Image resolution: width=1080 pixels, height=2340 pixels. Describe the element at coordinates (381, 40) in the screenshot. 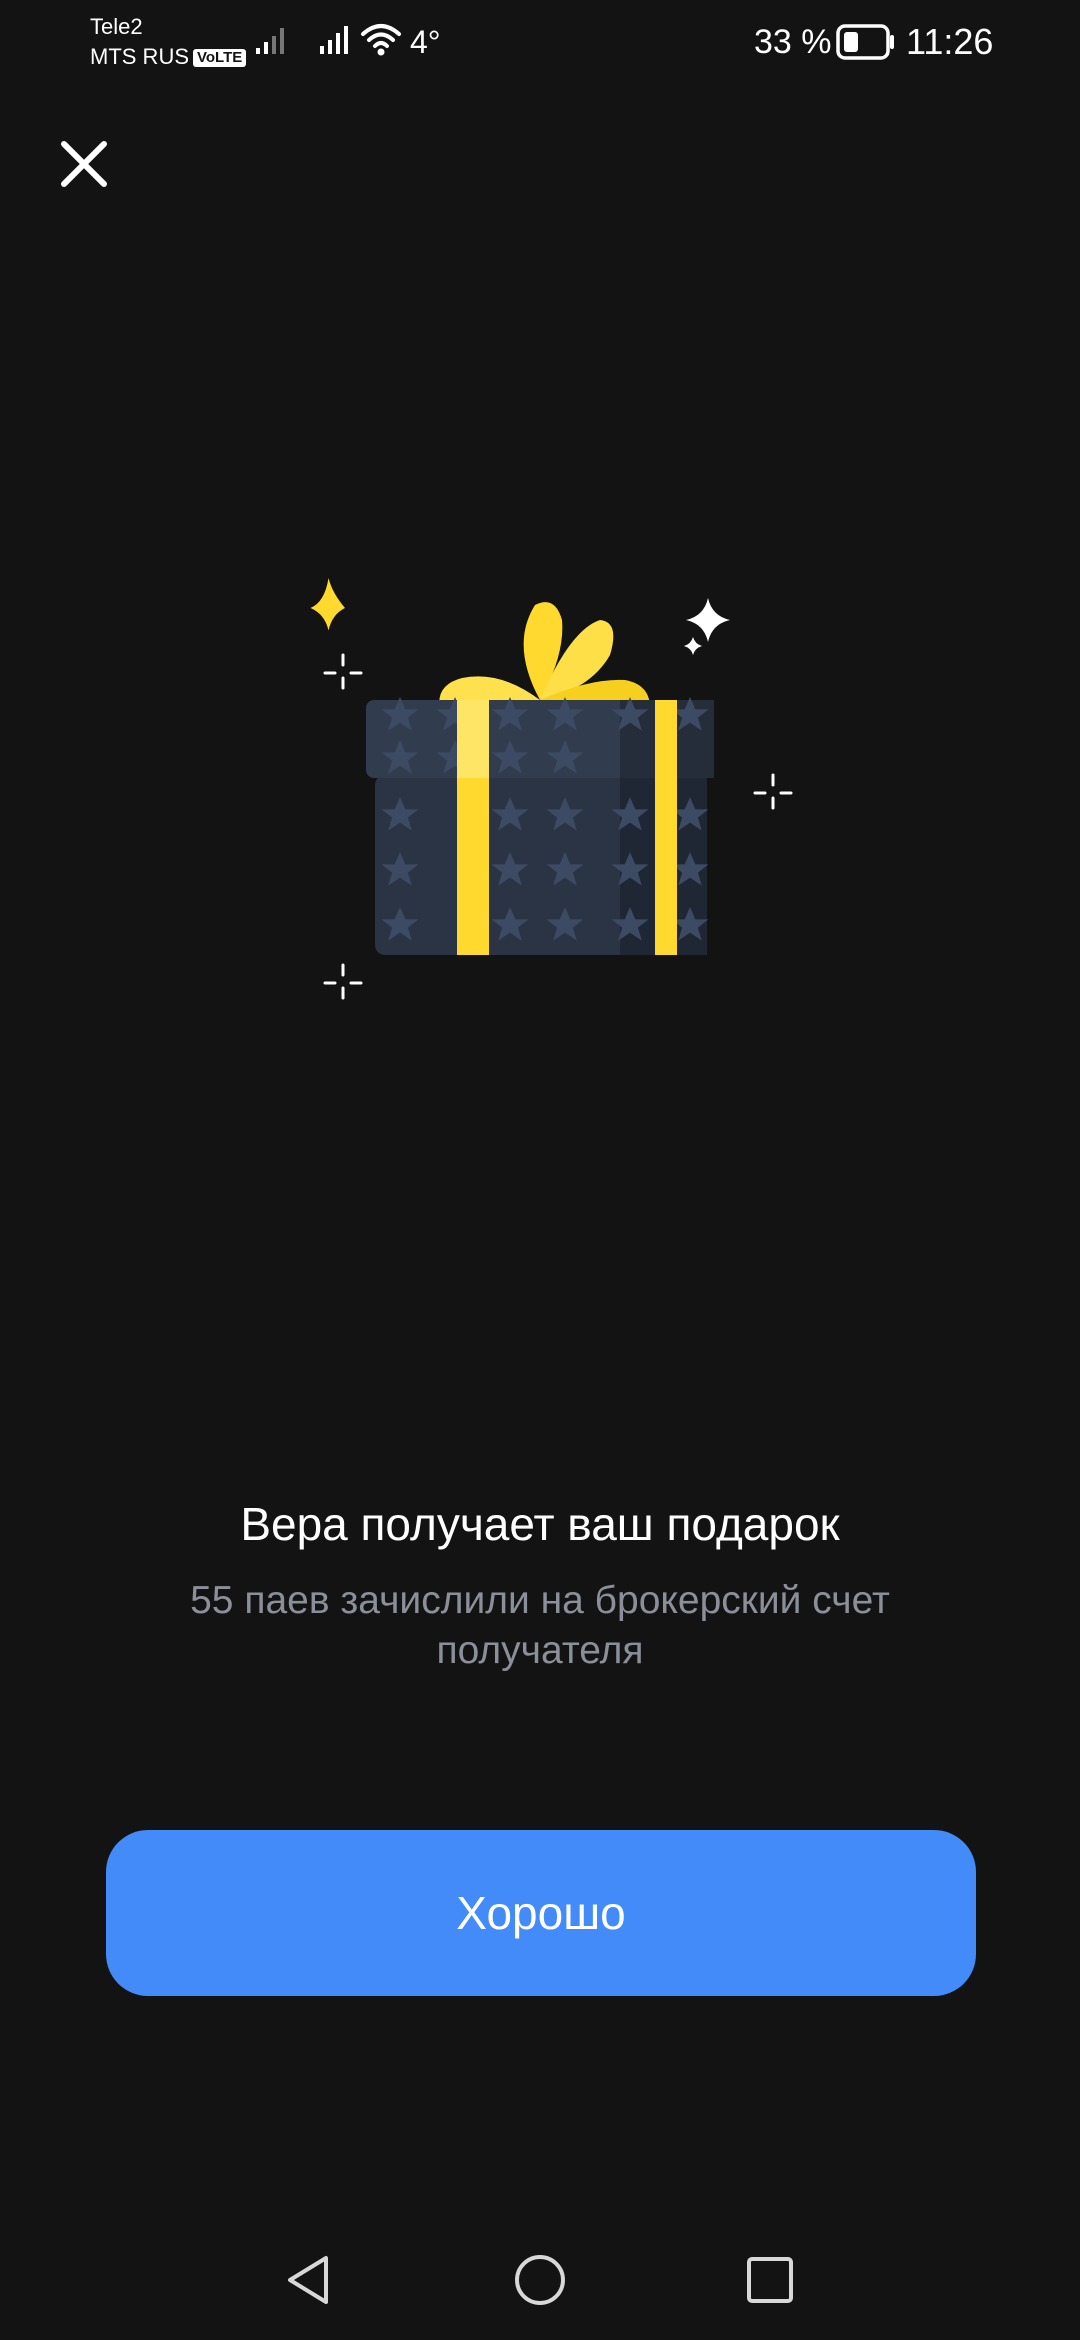

I see `wifi-icon` at that location.